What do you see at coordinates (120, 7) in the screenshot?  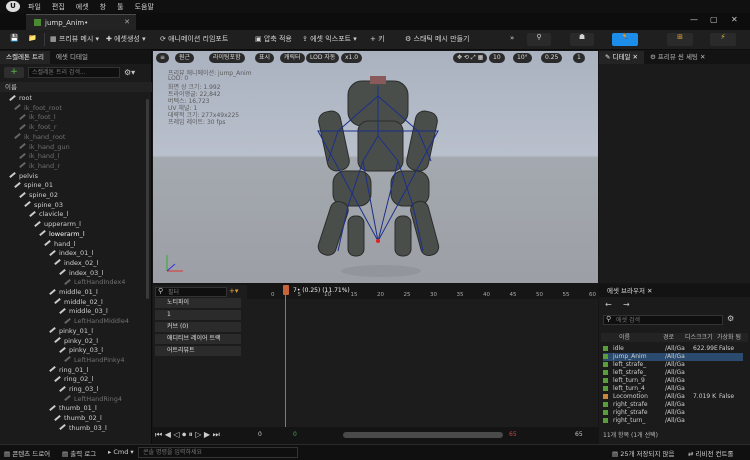 I see `menu-tools: 툴` at bounding box center [120, 7].